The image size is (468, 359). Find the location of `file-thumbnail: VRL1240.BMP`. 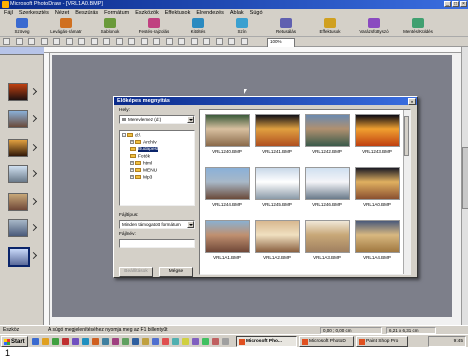

file-thumbnail: VRL1240.BMP is located at coordinates (227, 138).